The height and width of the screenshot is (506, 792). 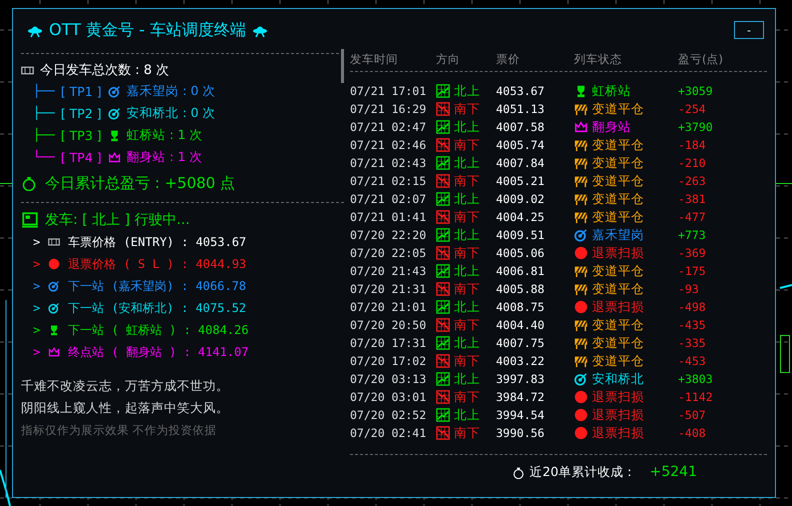 What do you see at coordinates (389, 163) in the screenshot?
I see `time-cell-text: 07/21 02:43` at bounding box center [389, 163].